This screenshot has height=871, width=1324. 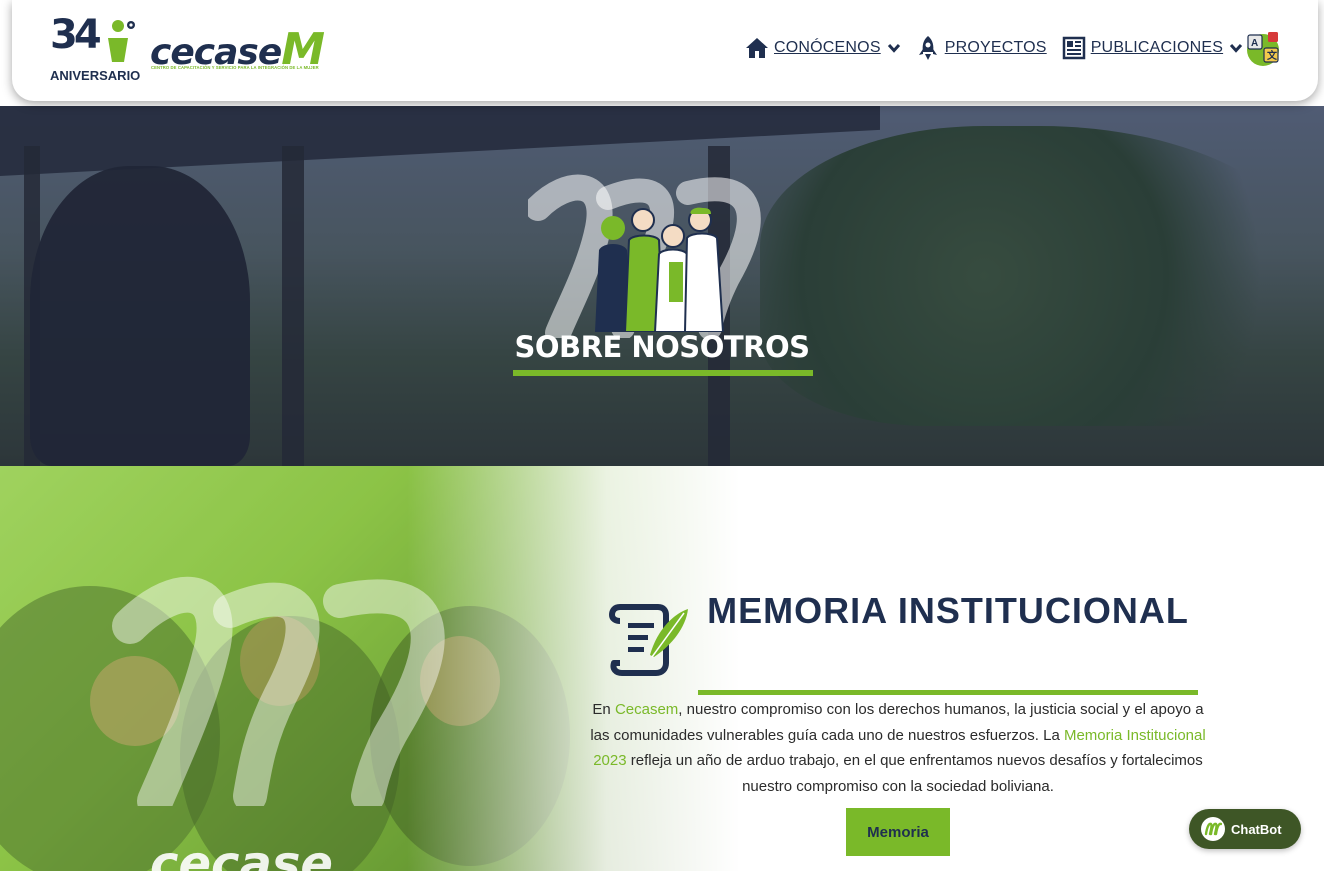 I want to click on main-nav: CONÓCENOS PROYECTOS PUBLICACIONES, so click(x=1000, y=48).